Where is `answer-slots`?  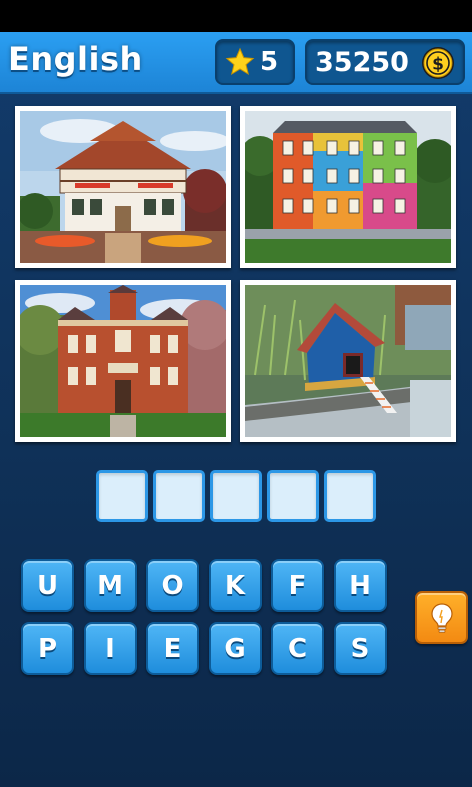
answer-slots is located at coordinates (236, 496).